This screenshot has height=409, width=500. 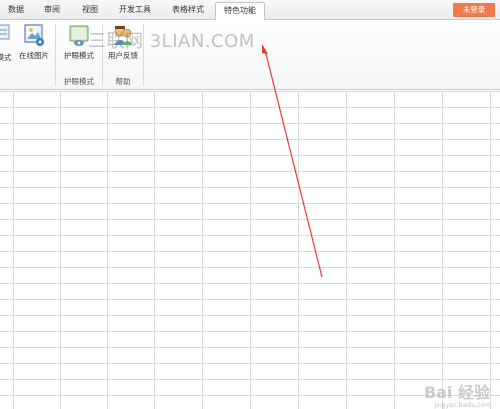 What do you see at coordinates (456, 392) in the screenshot?
I see `baidu-logo-watermark: Bai 经验` at bounding box center [456, 392].